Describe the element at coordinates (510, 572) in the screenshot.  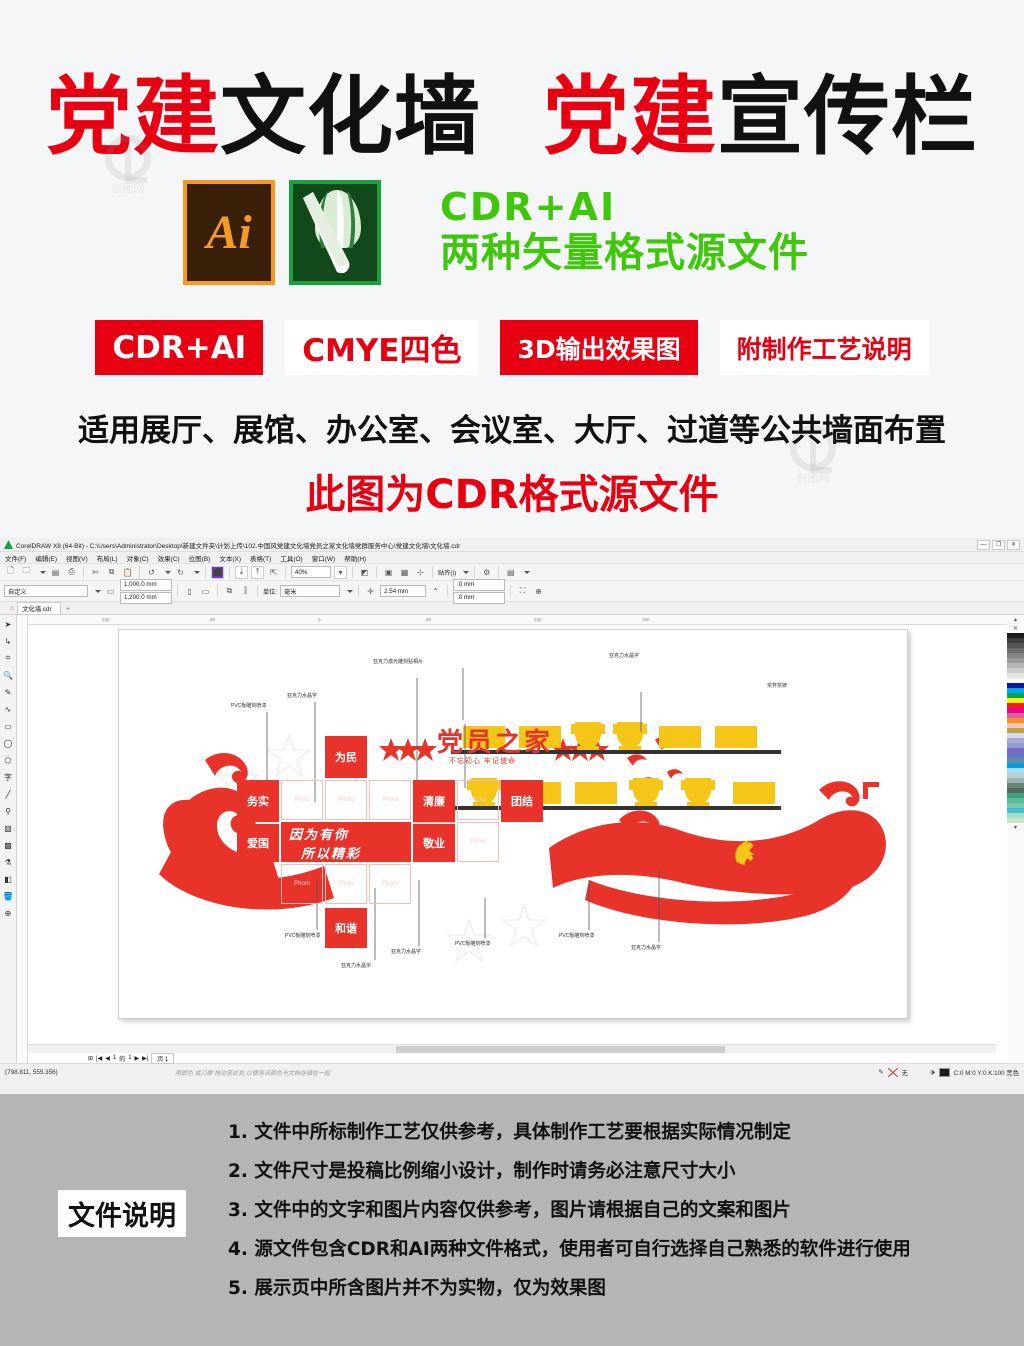
I see `application-launcher-icon: ▤` at that location.